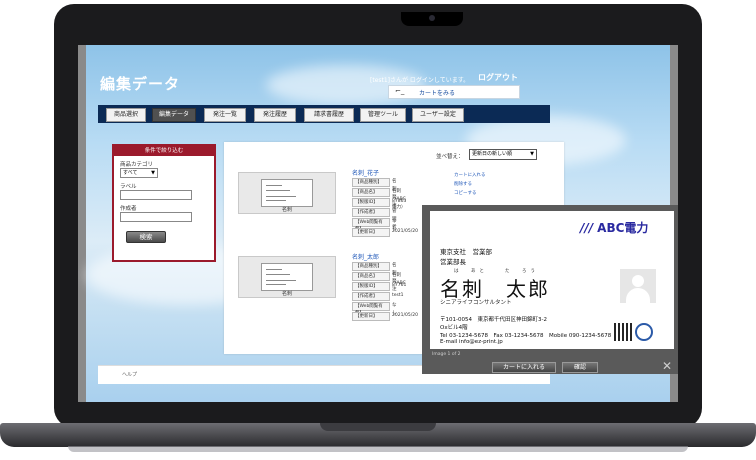 The width and height of the screenshot is (756, 460). What do you see at coordinates (638, 286) in the screenshot?
I see `portrait-placeholder-icon` at bounding box center [638, 286].